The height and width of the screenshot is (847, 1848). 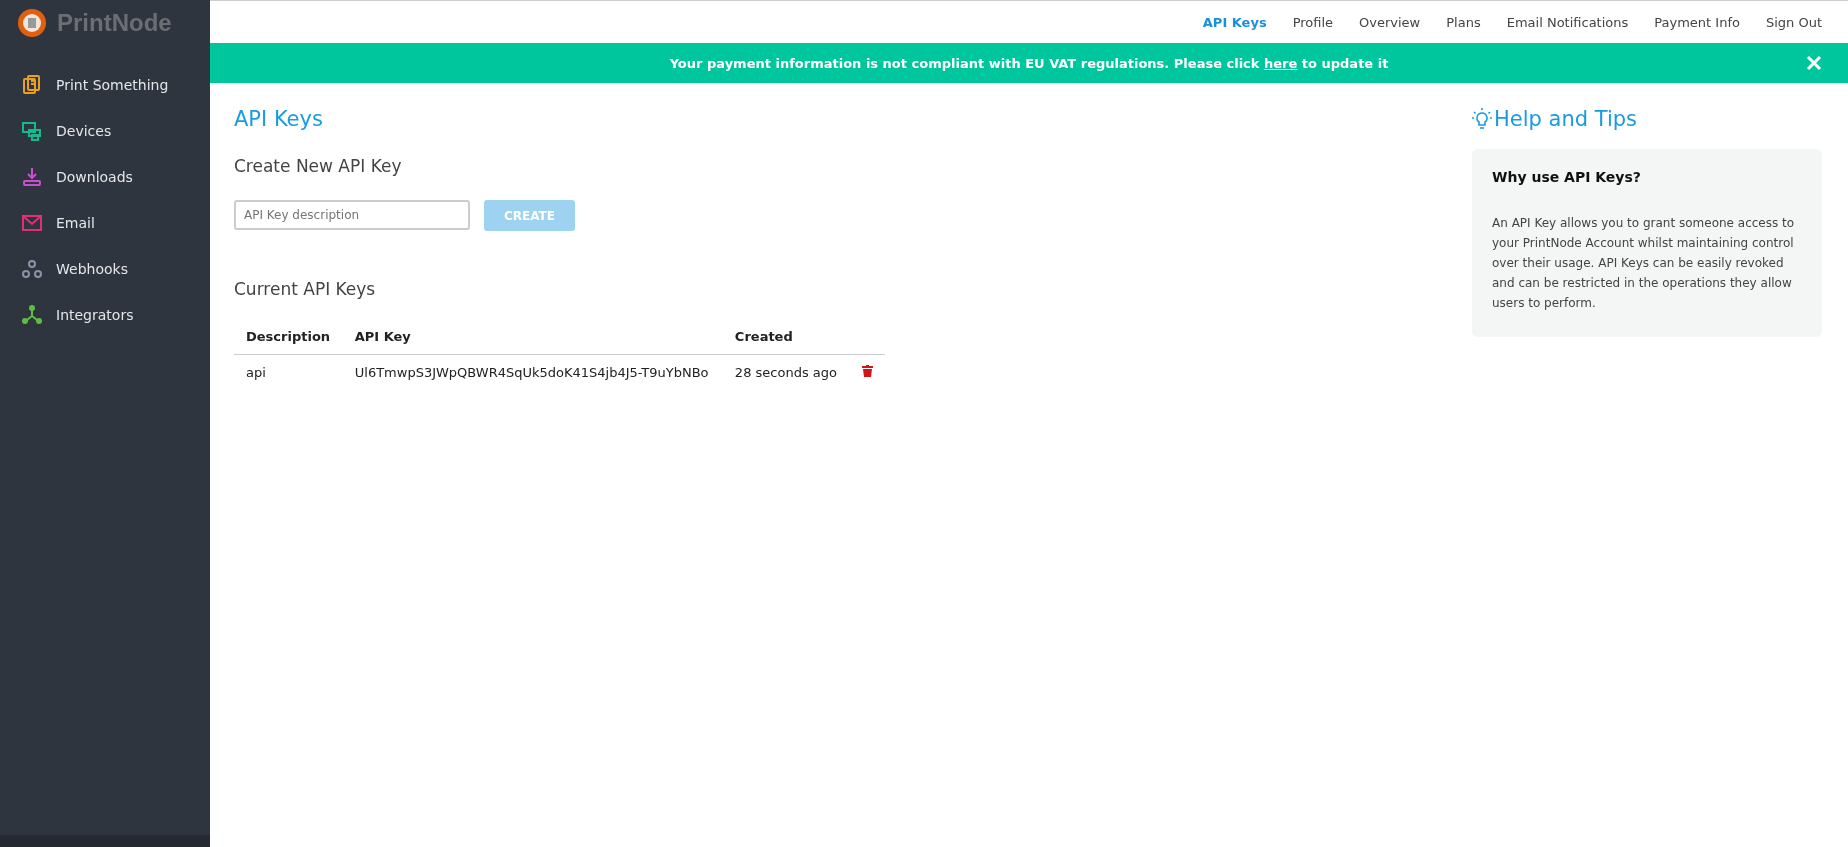 I want to click on column-header: API Key, so click(x=532, y=337).